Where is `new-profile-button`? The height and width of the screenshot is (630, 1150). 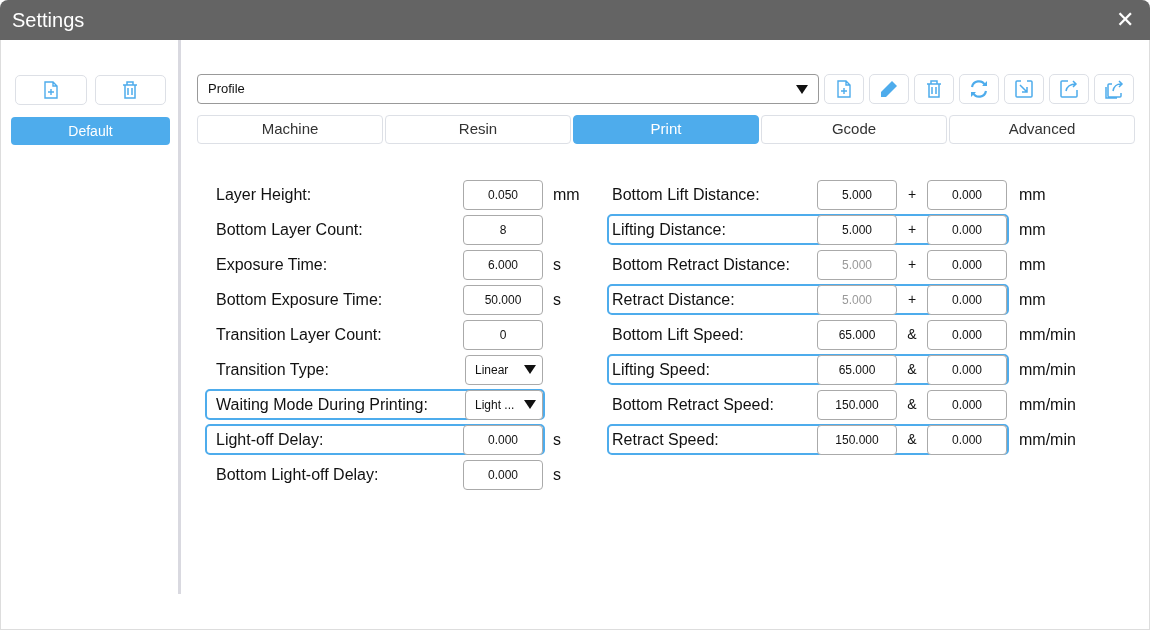
new-profile-button is located at coordinates (51, 90).